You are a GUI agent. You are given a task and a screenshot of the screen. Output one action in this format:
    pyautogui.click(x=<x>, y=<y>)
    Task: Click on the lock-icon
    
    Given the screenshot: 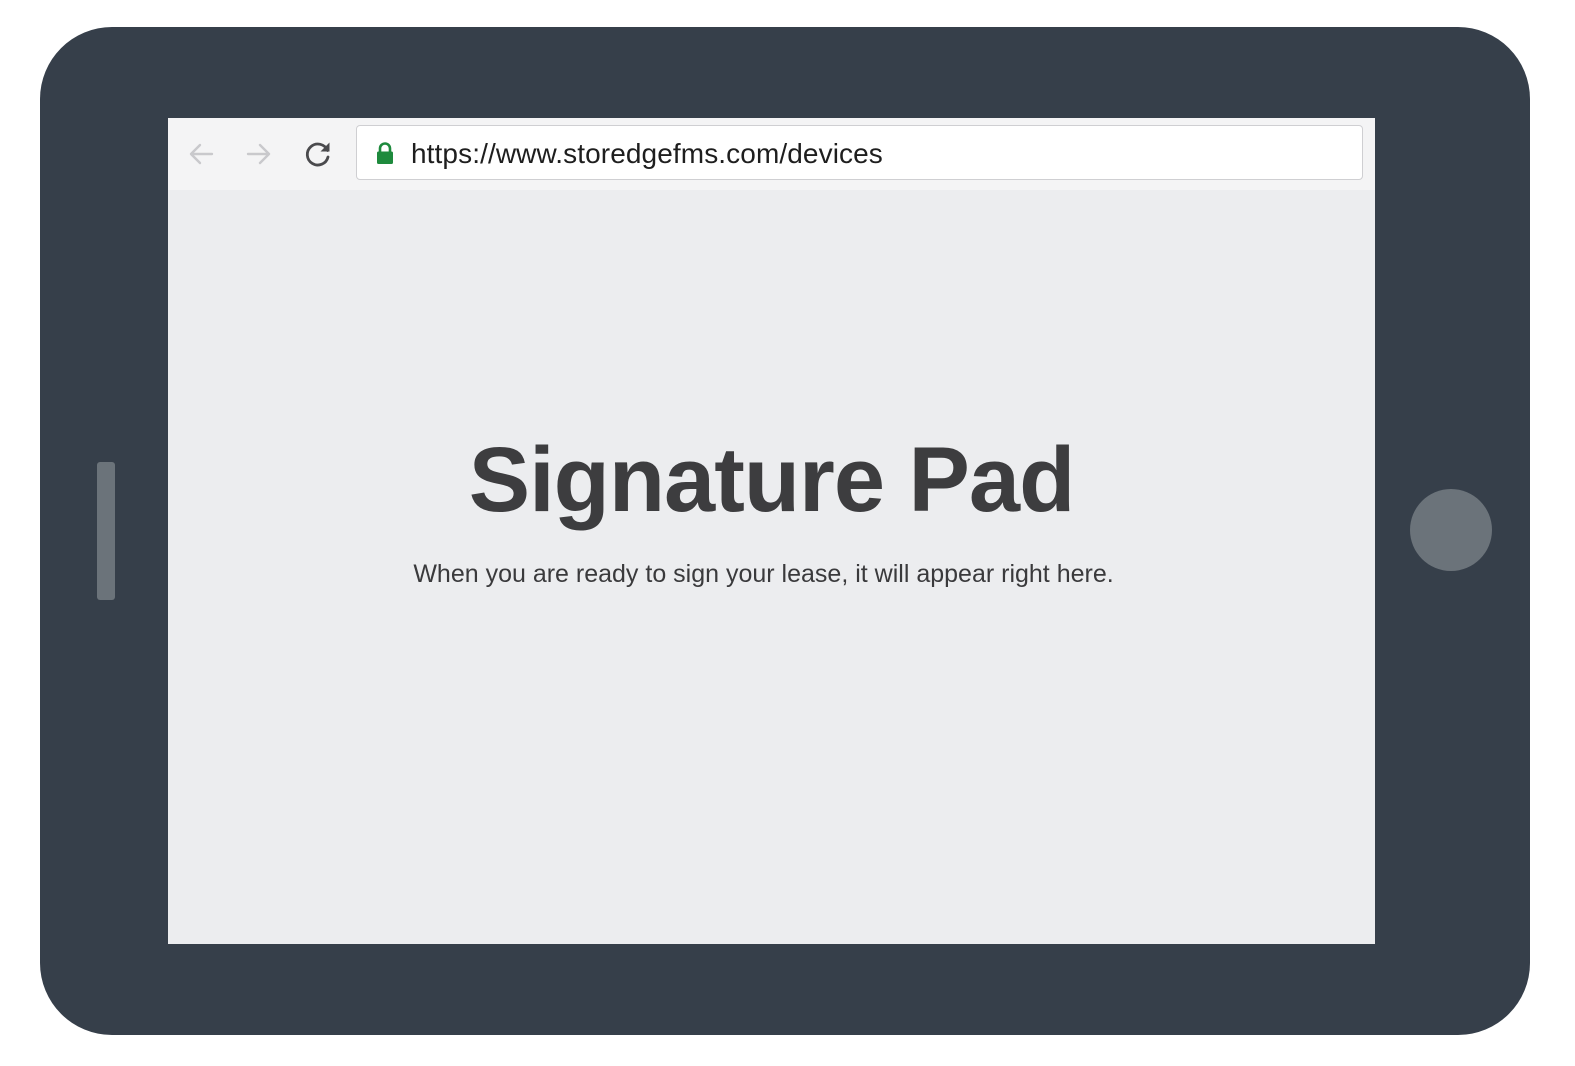 What is the action you would take?
    pyautogui.click(x=385, y=153)
    